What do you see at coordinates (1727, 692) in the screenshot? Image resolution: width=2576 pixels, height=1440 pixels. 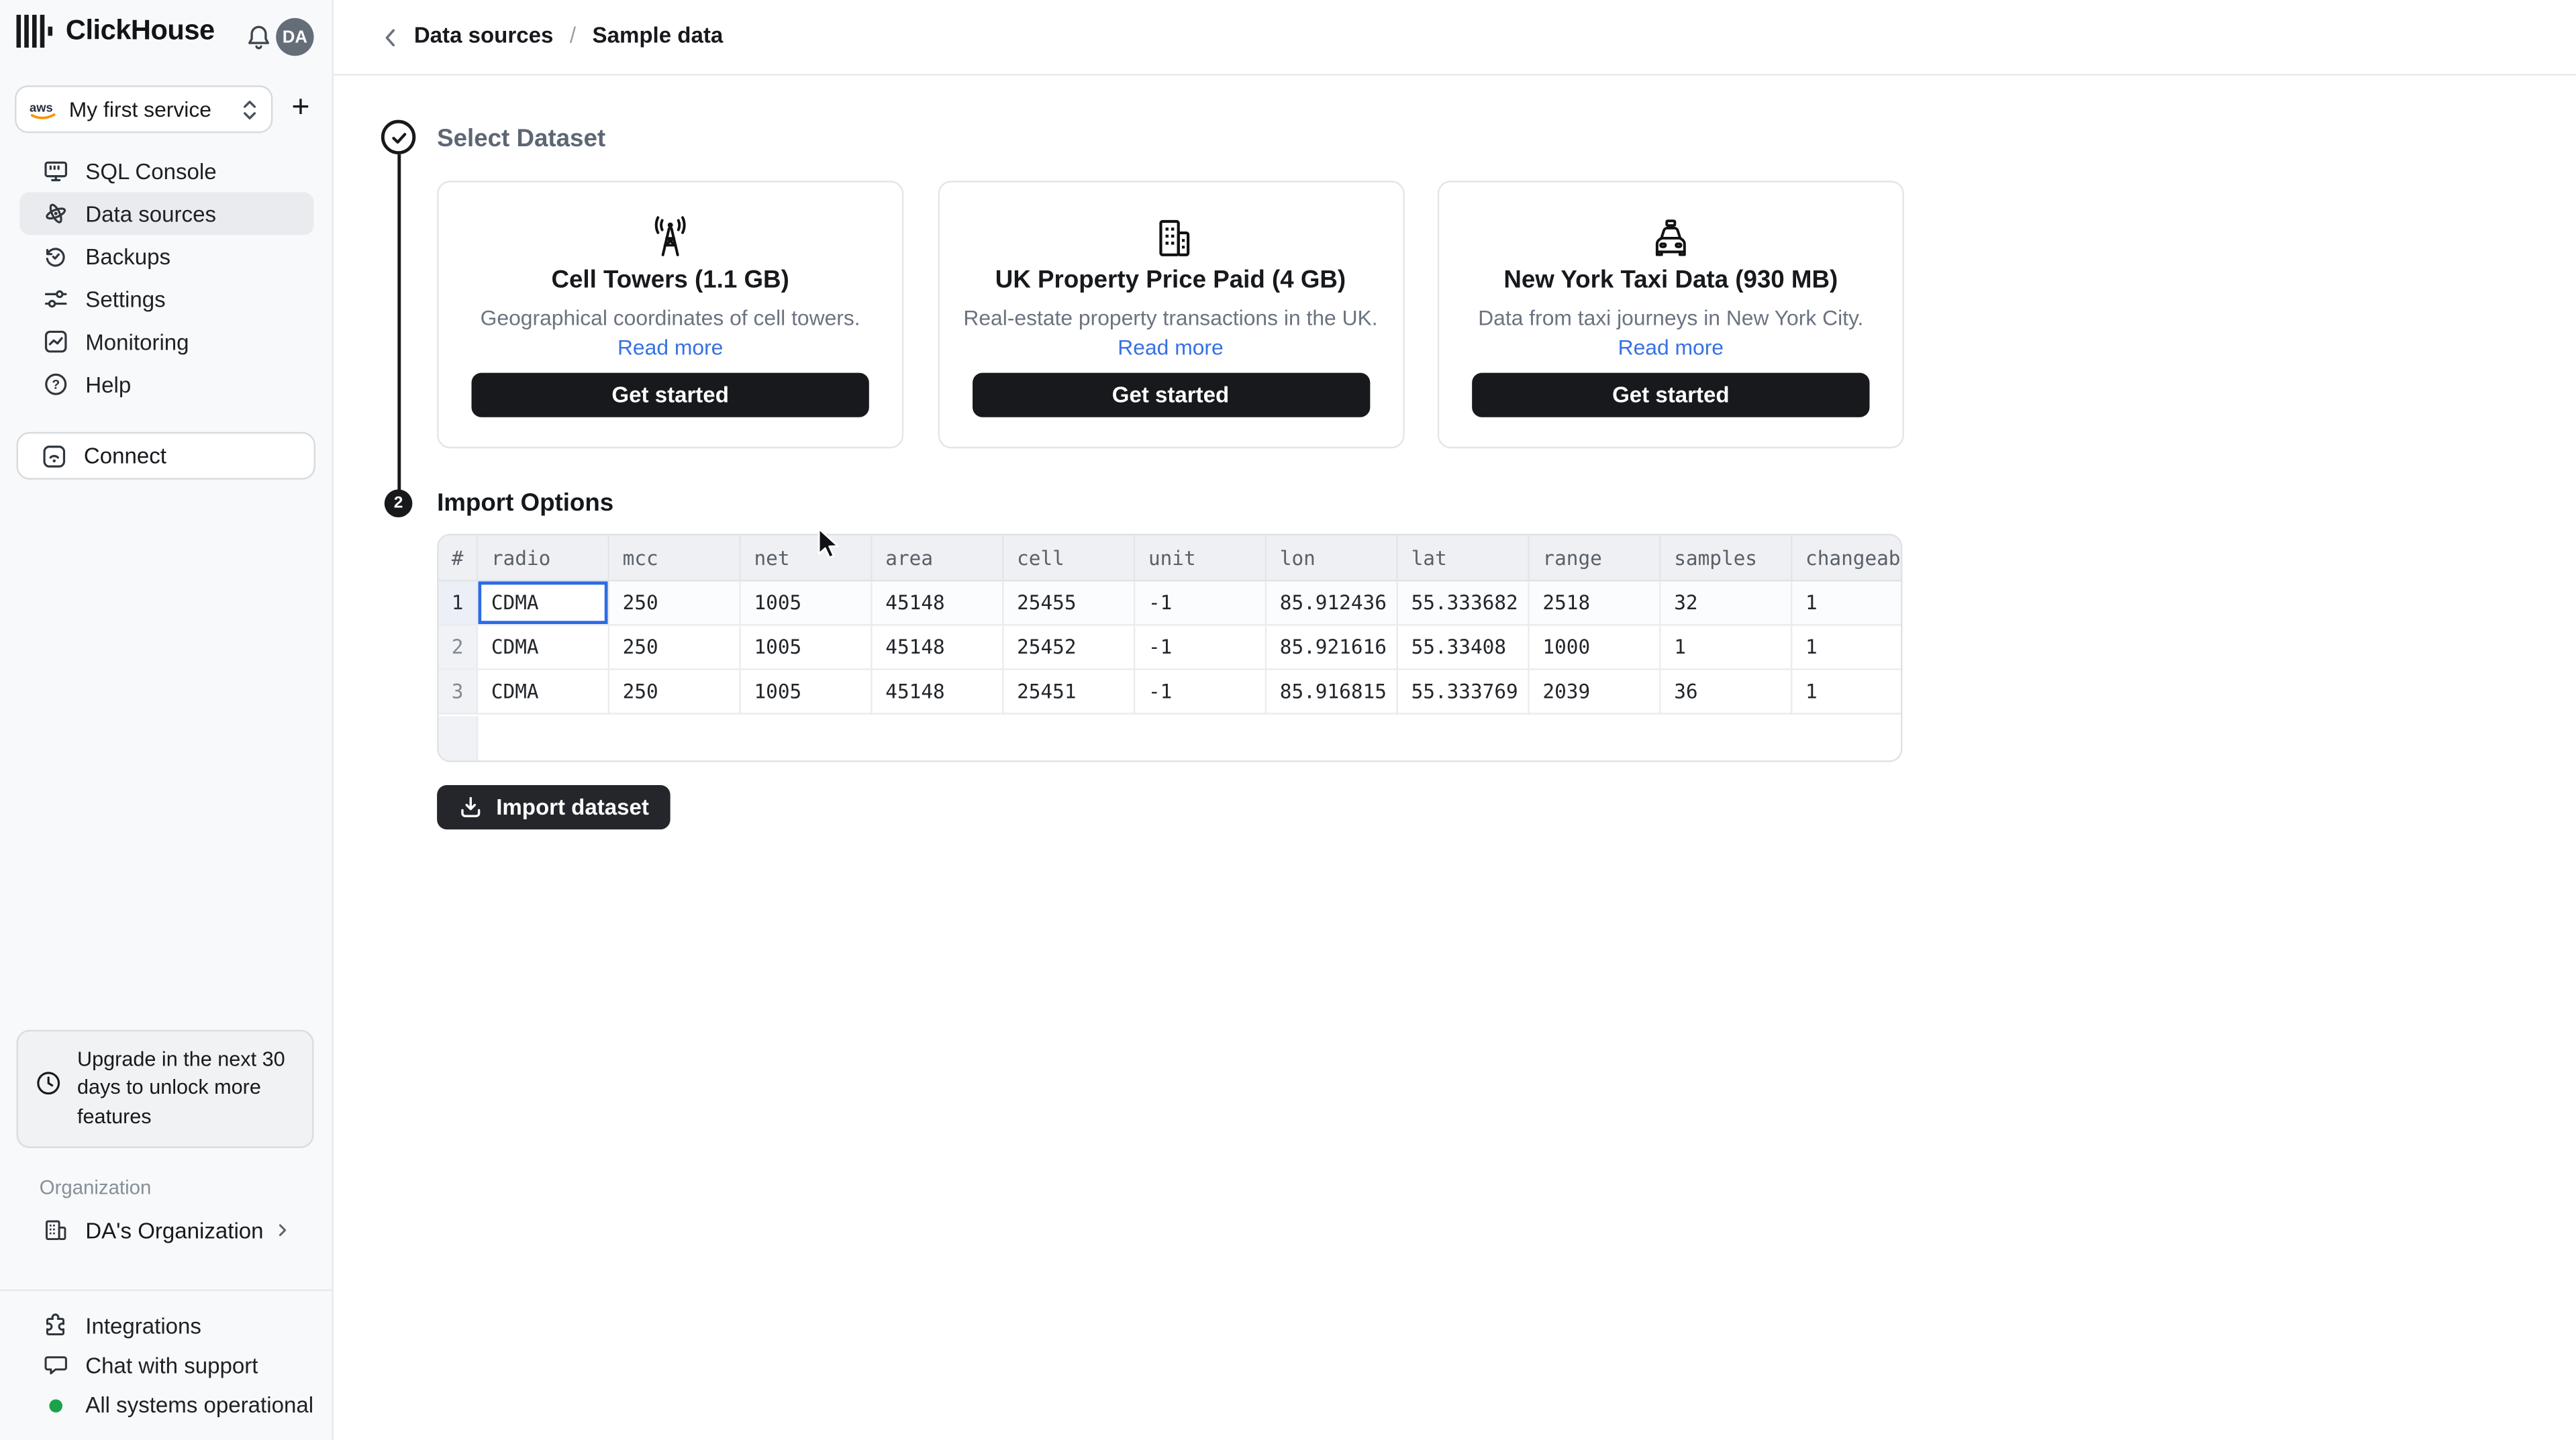 I see `table-cell: 36` at bounding box center [1727, 692].